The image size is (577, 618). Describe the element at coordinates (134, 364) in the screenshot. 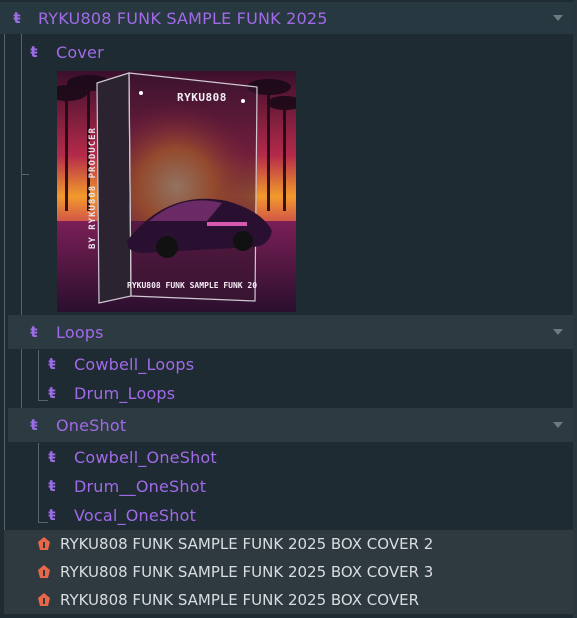

I see `folder-label: Cowbell_Loops` at that location.